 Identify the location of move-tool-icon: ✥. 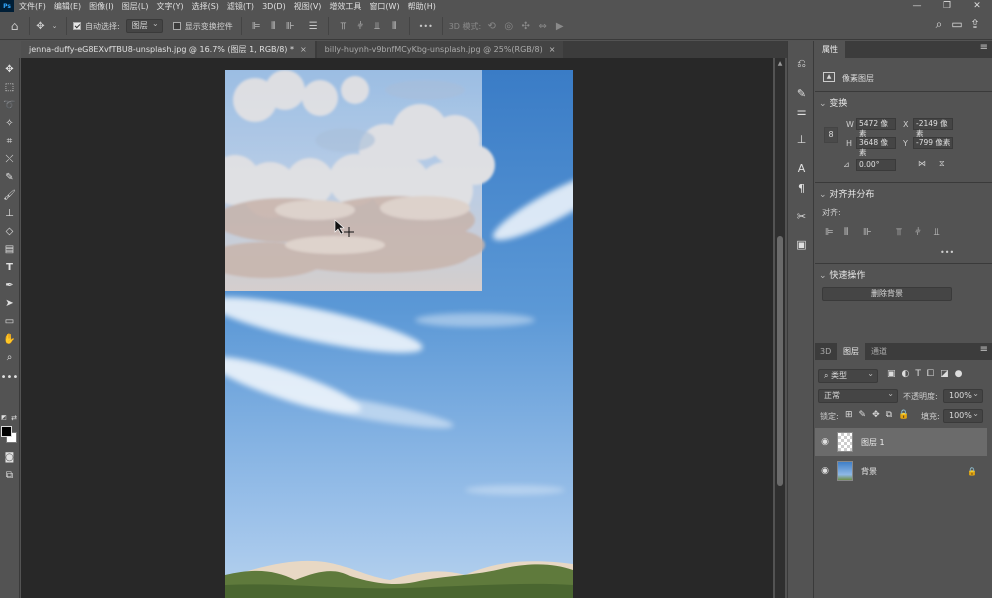
(9, 69).